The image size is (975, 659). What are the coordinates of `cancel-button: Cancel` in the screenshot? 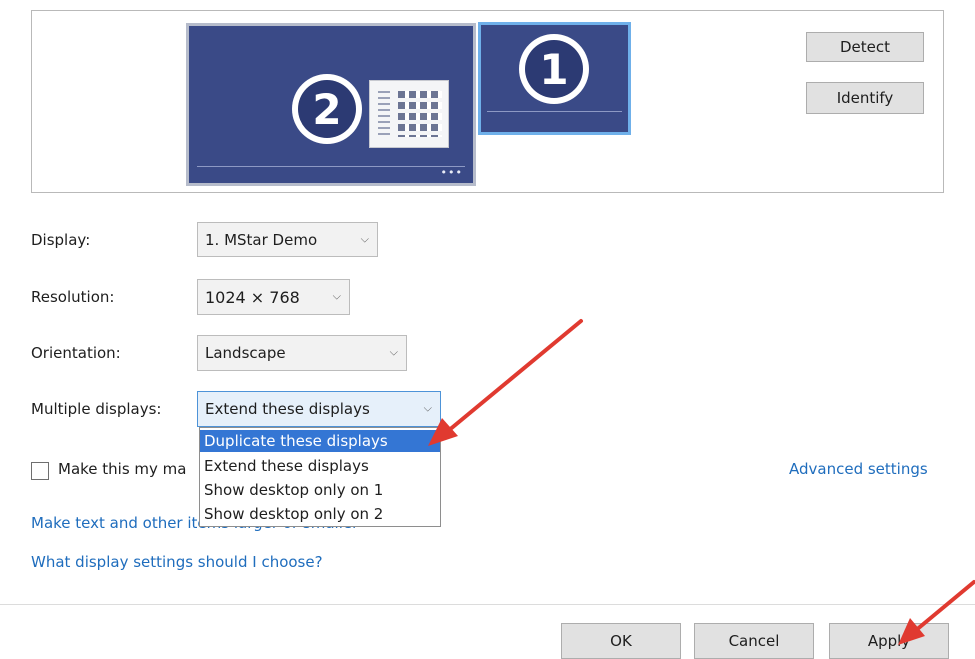 It's located at (754, 641).